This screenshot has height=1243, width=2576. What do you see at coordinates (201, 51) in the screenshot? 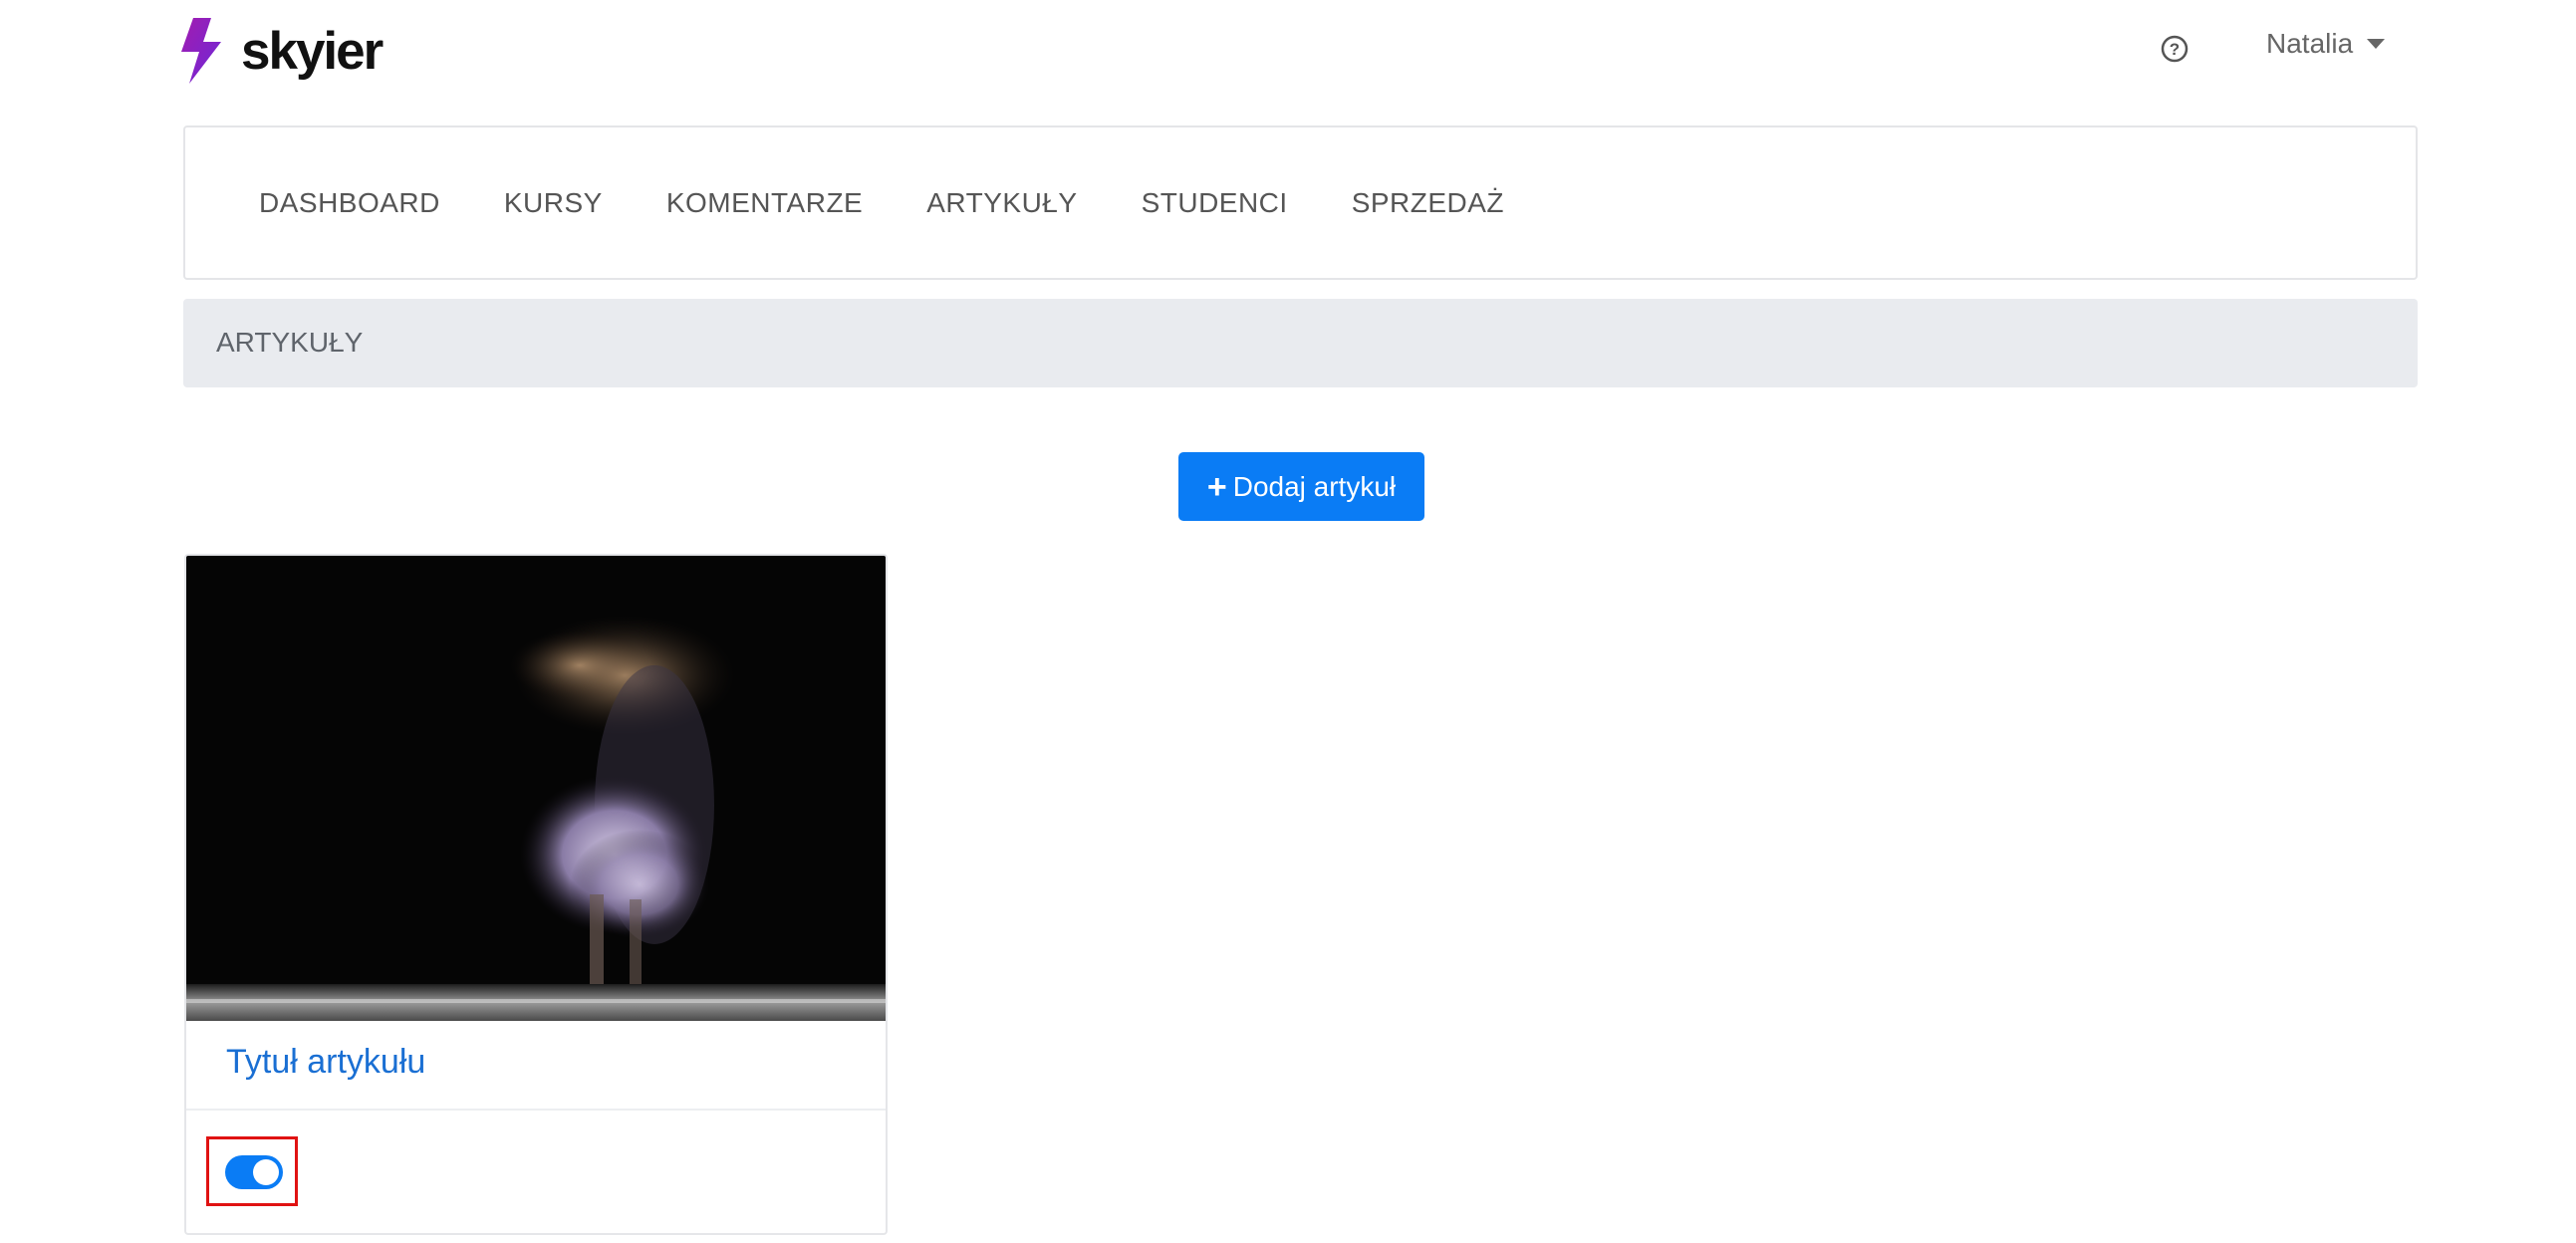
I see `lightning-logo-icon` at bounding box center [201, 51].